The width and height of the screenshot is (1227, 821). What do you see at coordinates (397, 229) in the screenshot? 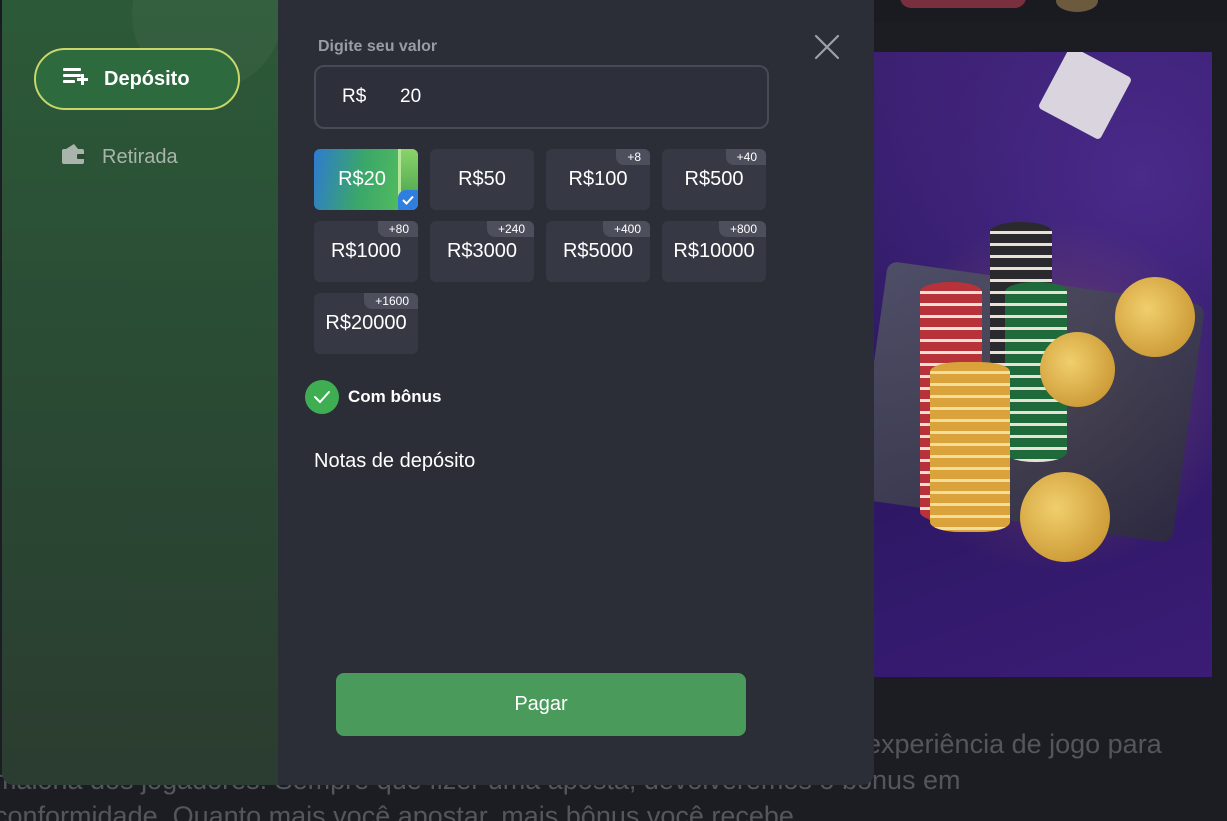
I see `bonus-badge: +80` at bounding box center [397, 229].